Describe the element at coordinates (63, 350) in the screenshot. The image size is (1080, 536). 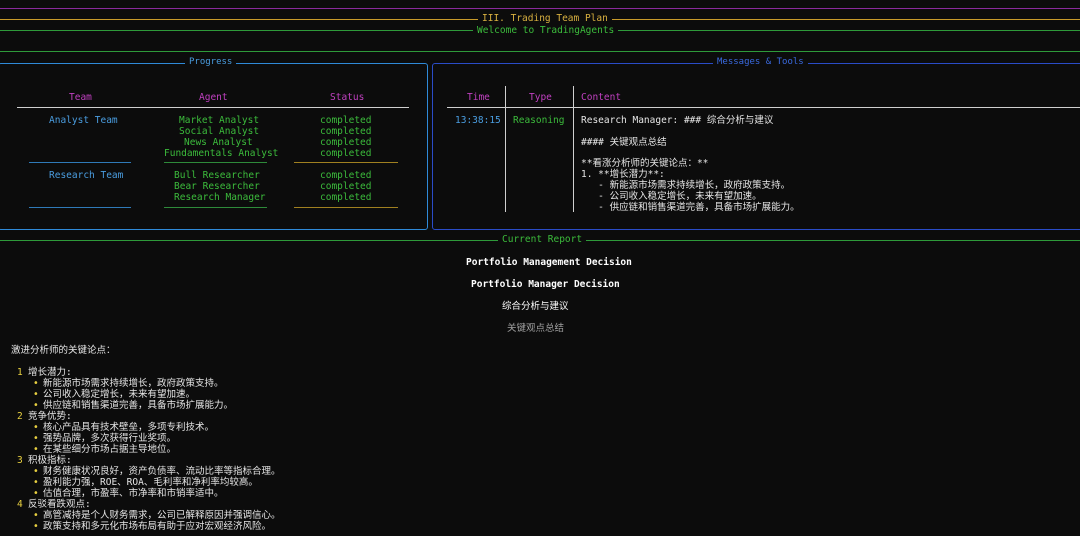
I see `report-intro: 激进分析师的关键论点：` at that location.